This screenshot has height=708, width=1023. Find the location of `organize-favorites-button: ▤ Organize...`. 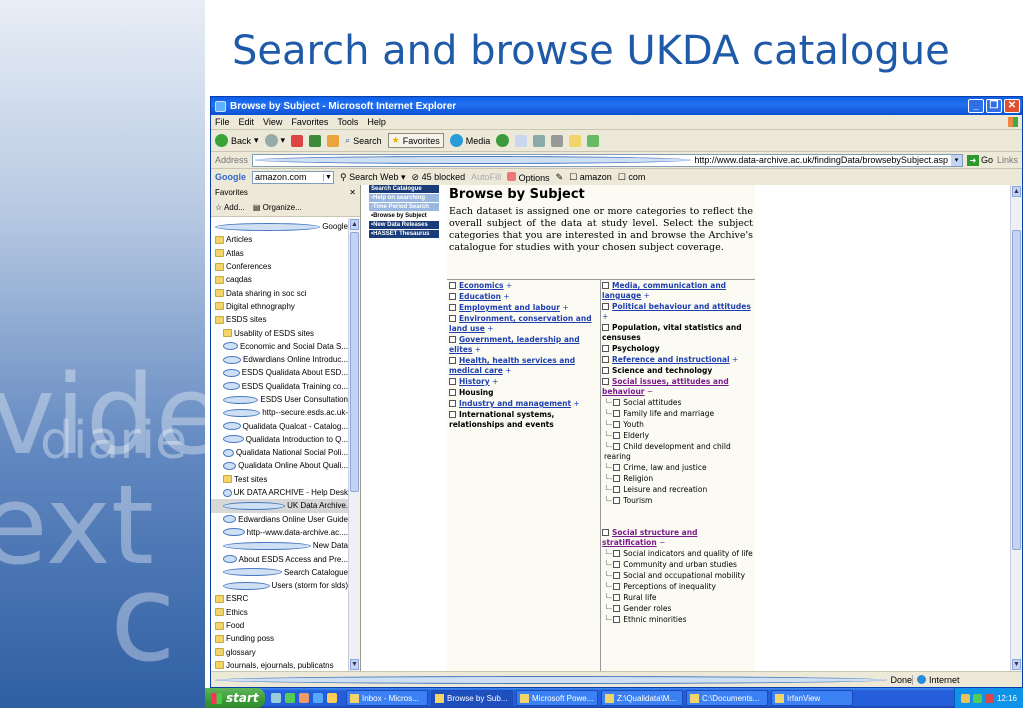

organize-favorites-button: ▤ Organize... is located at coordinates (277, 207).